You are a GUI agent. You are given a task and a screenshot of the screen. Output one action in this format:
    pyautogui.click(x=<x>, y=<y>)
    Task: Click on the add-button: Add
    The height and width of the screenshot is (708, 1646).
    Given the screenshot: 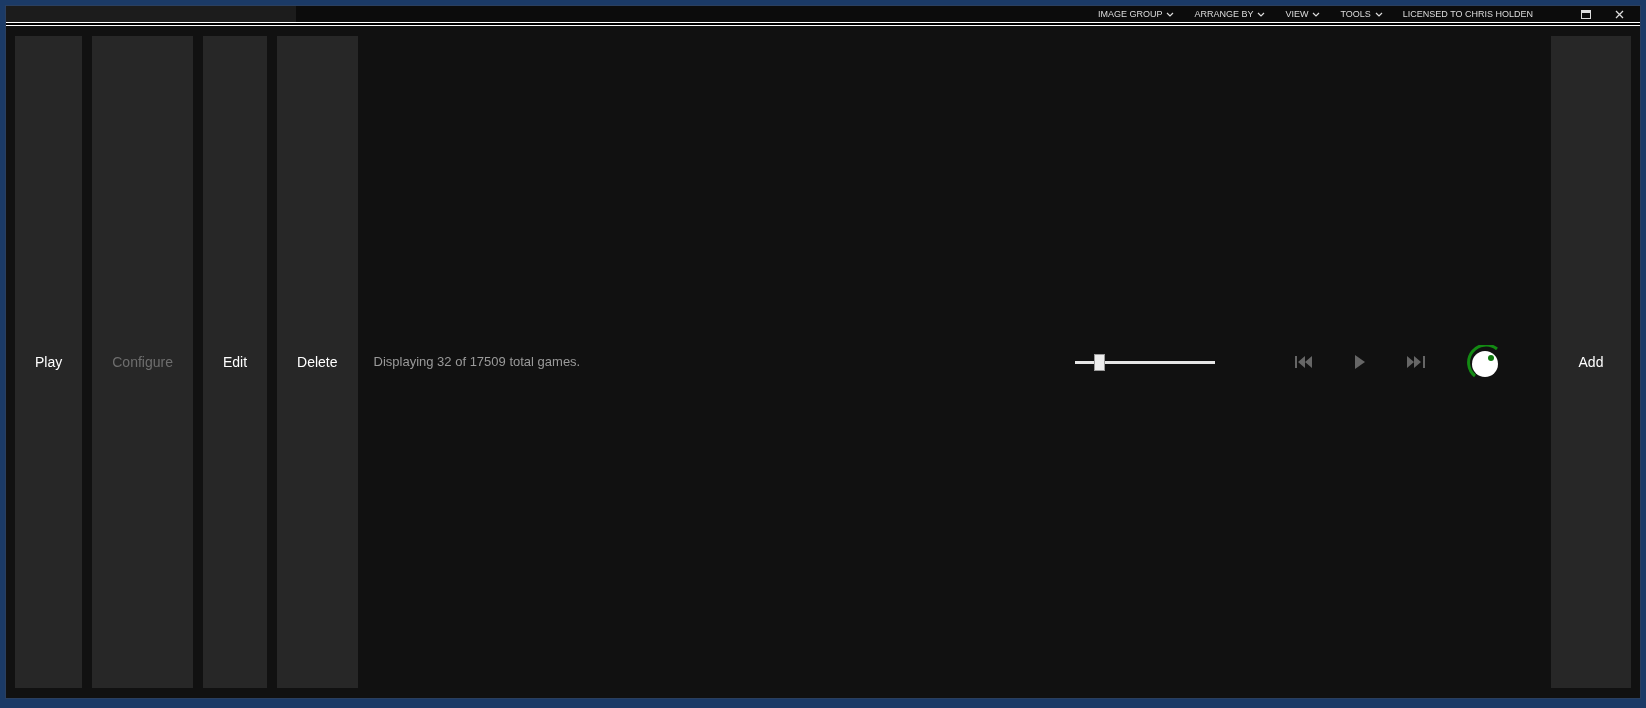 What is the action you would take?
    pyautogui.click(x=1591, y=362)
    